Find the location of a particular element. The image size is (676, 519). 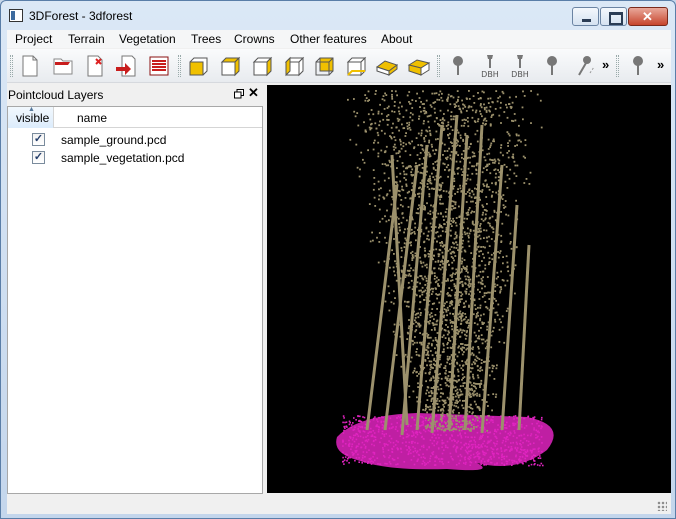

menu-about: About is located at coordinates (396, 39).